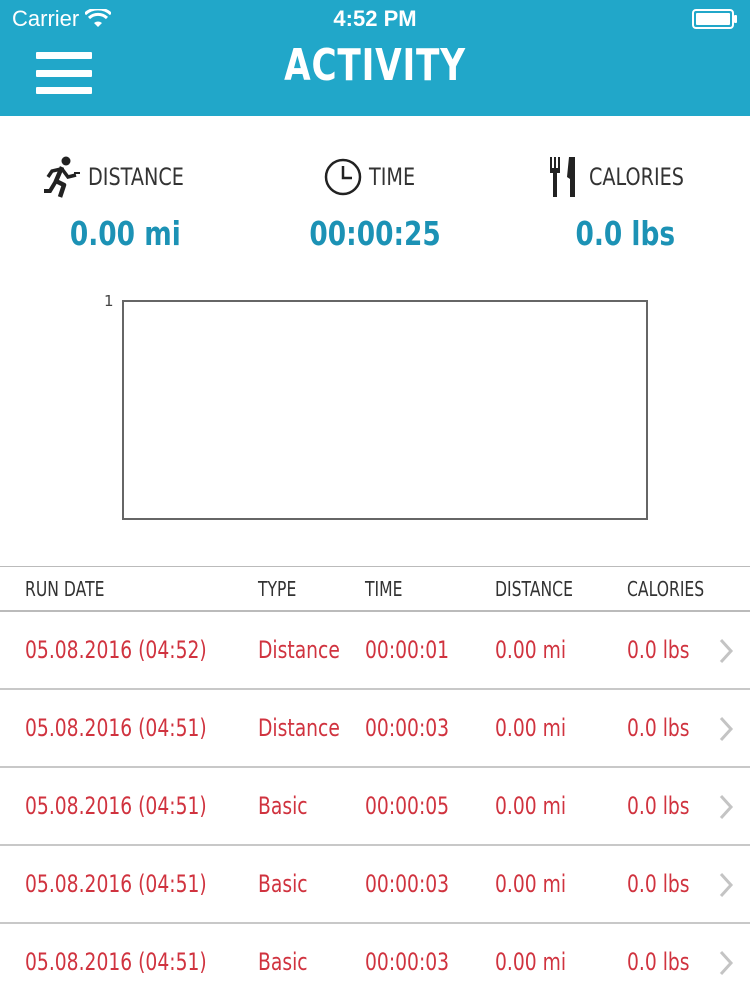  What do you see at coordinates (116, 650) in the screenshot?
I see `cell-run-date: 05.08.2016 (04:52)` at bounding box center [116, 650].